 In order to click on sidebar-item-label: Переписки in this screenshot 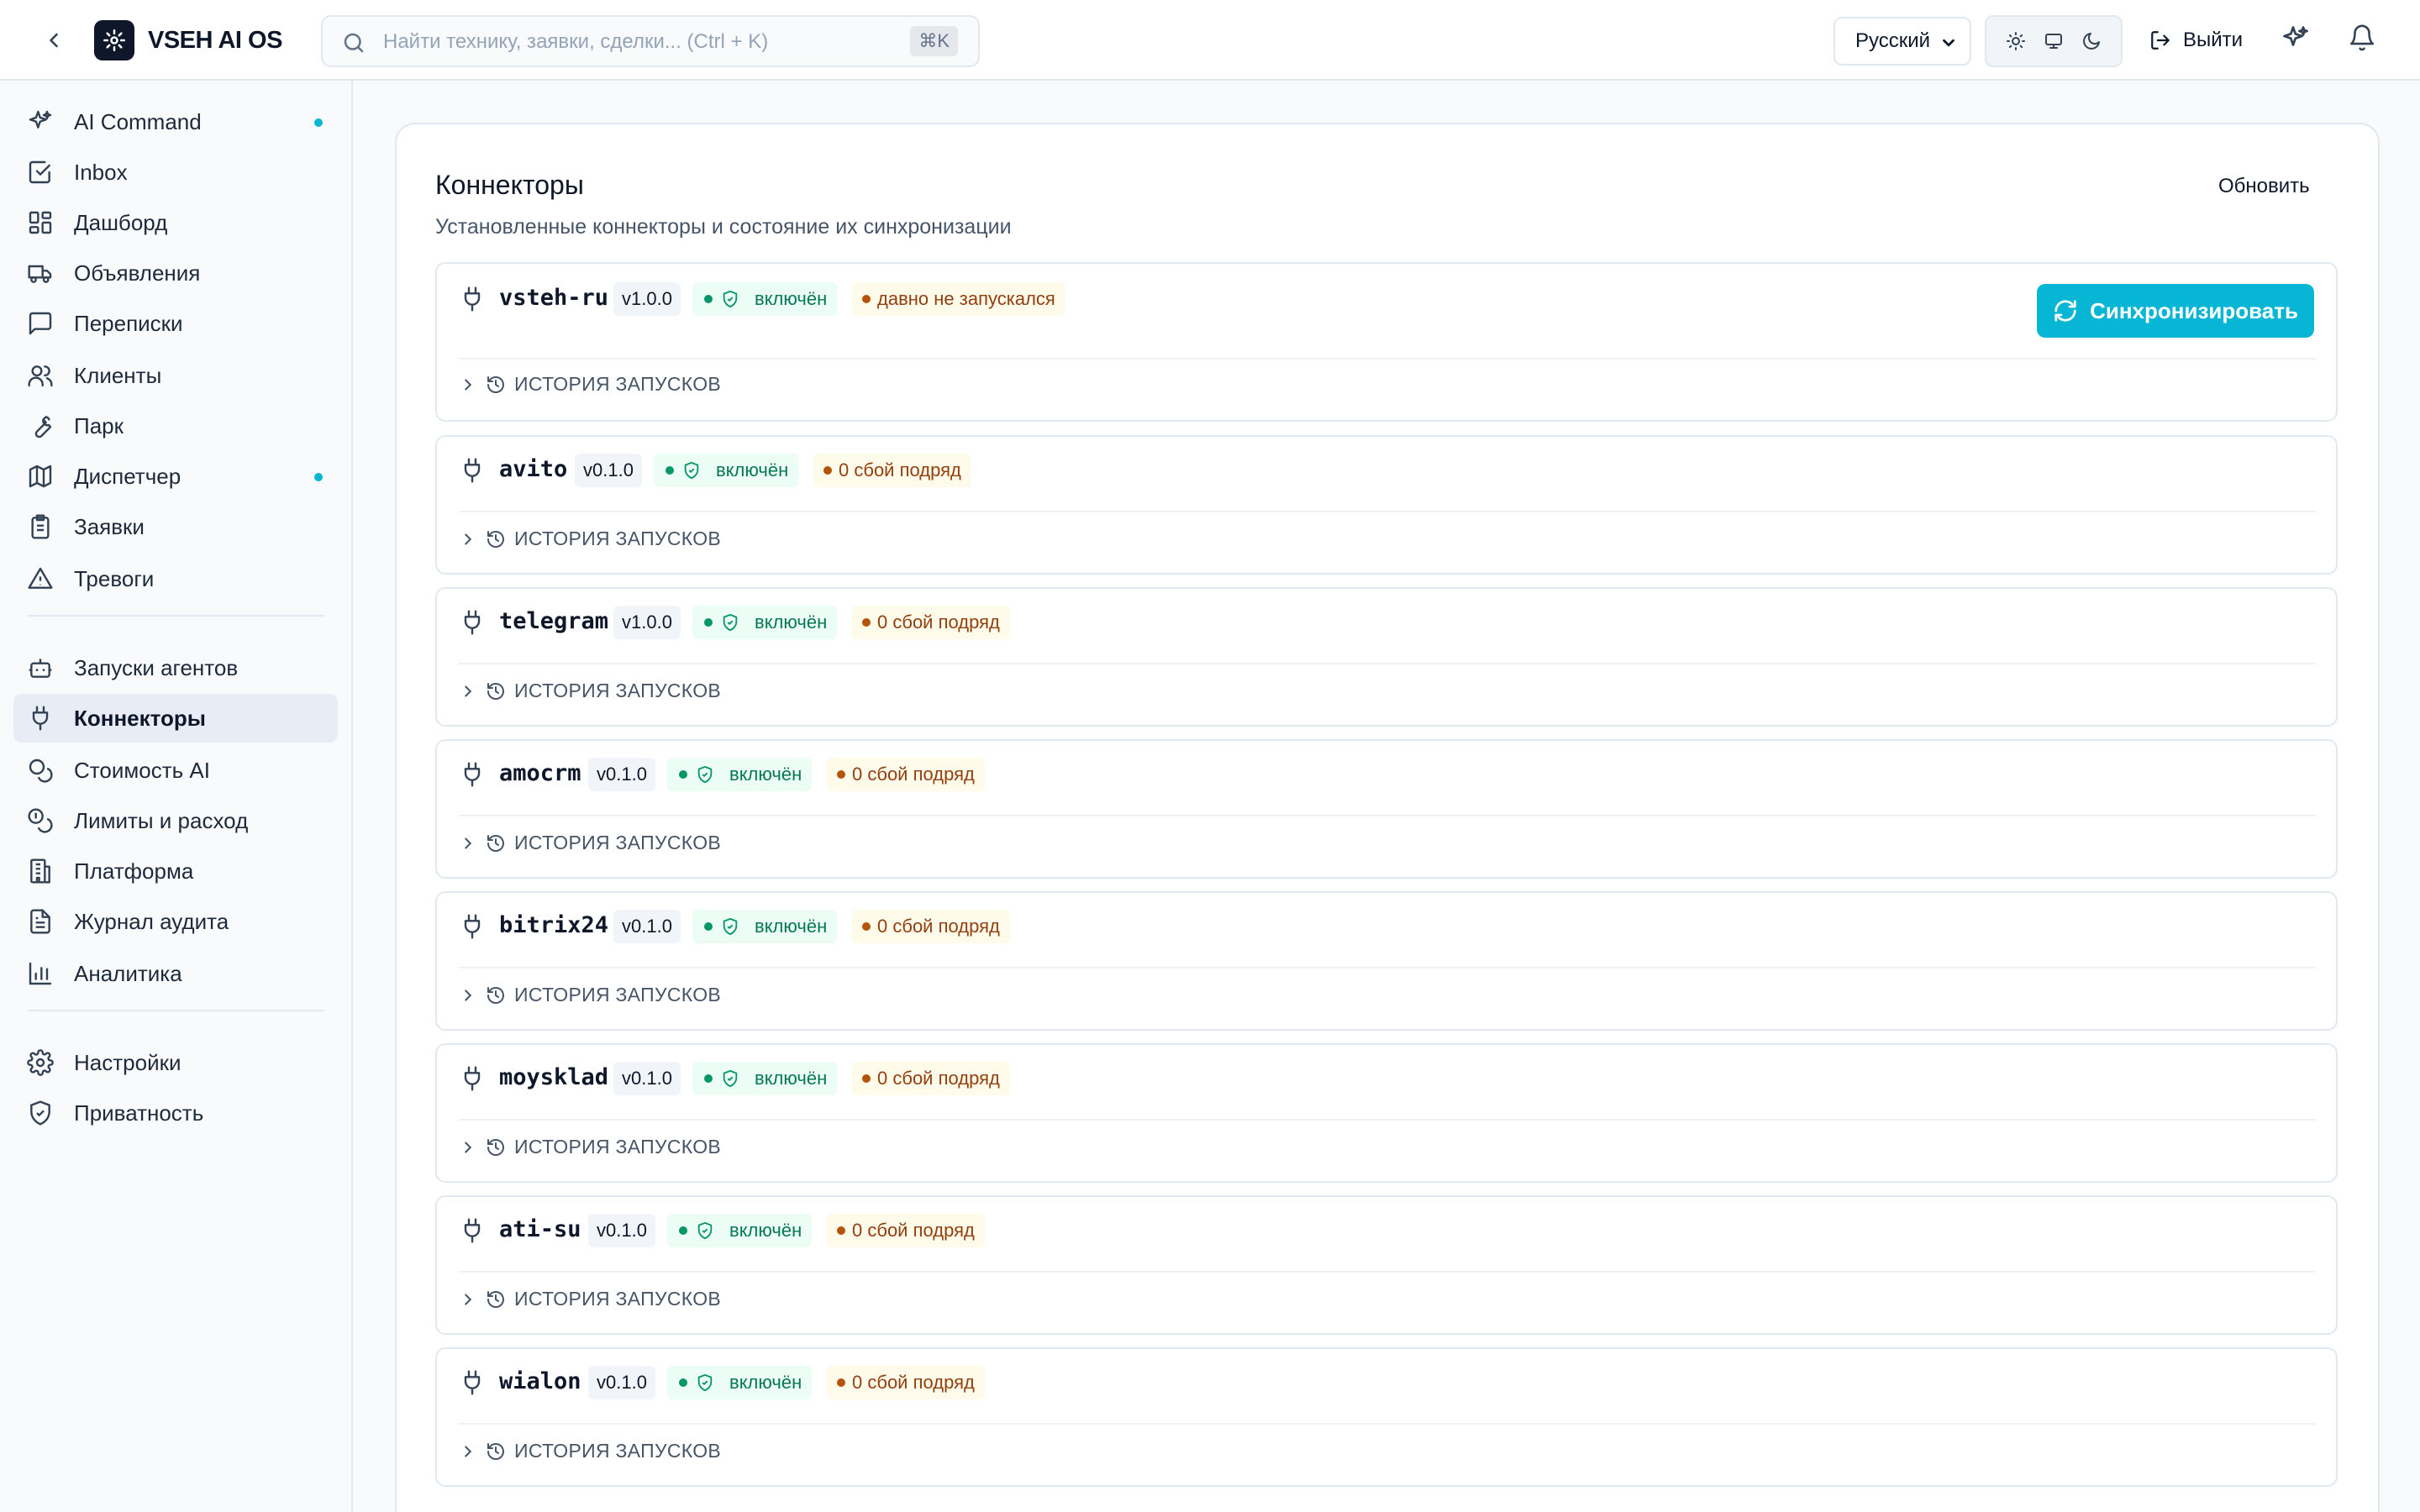, I will do `click(128, 323)`.